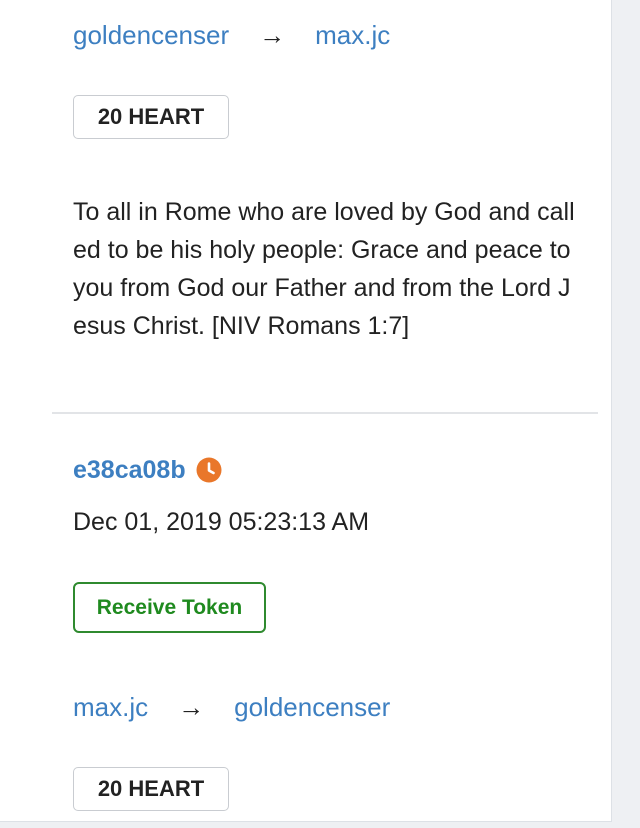  I want to click on tx-header: e38ca08b, so click(147, 470).